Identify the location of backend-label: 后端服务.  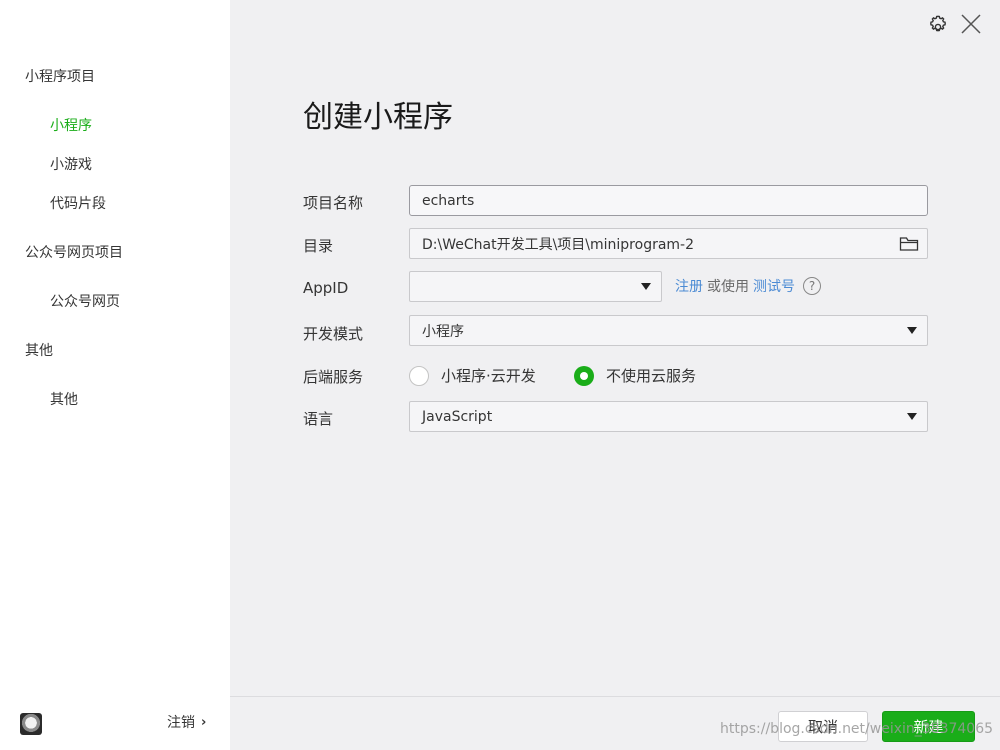
(333, 377).